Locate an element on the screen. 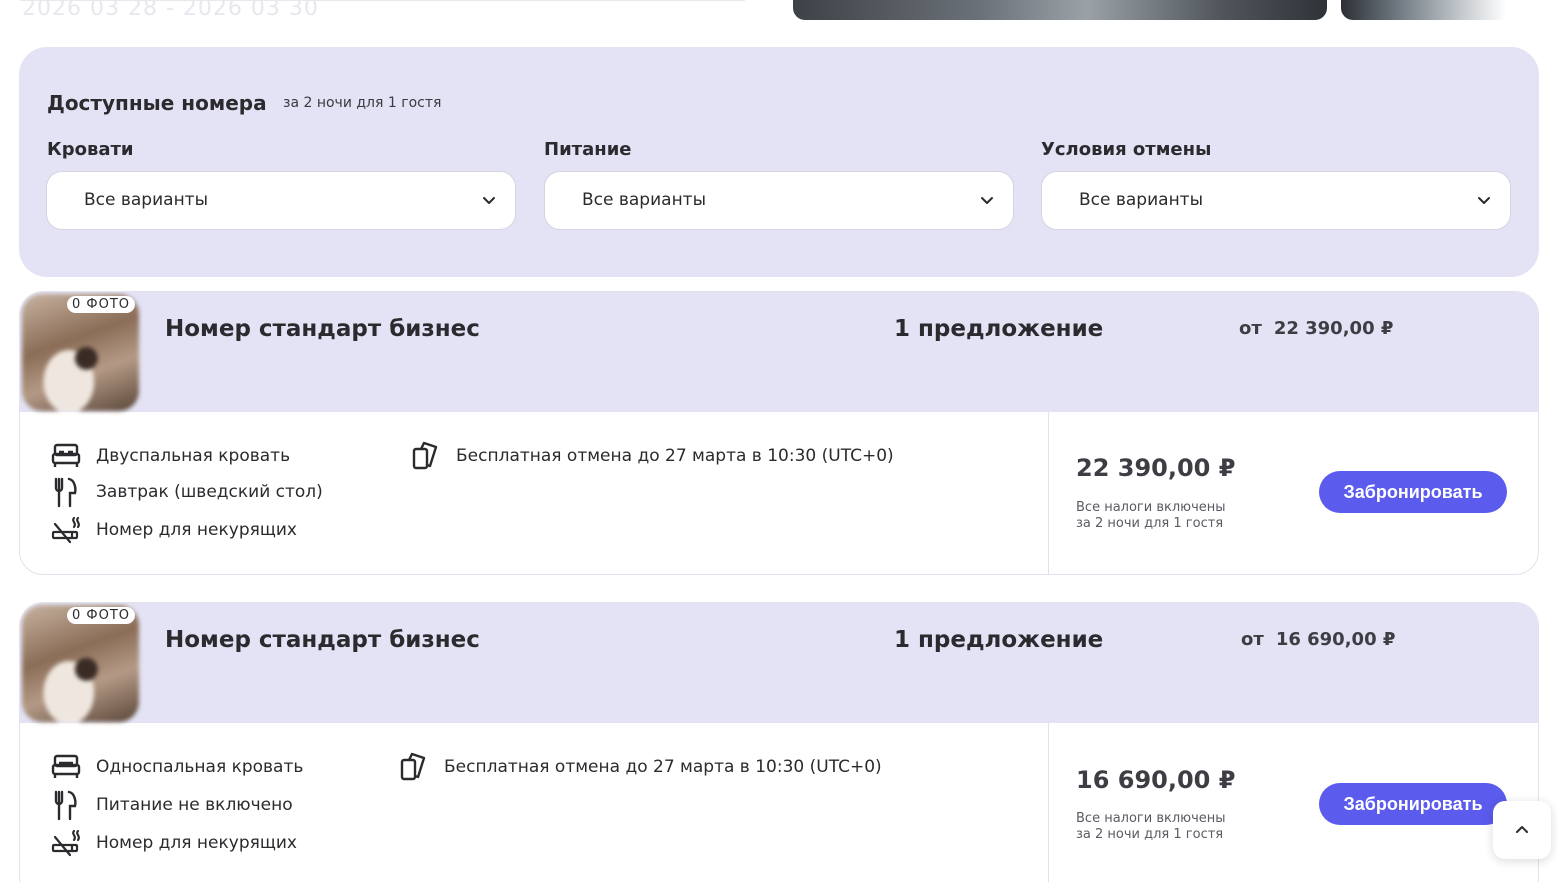 The height and width of the screenshot is (882, 1558). meal-feature: Питание не включено is located at coordinates (171, 805).